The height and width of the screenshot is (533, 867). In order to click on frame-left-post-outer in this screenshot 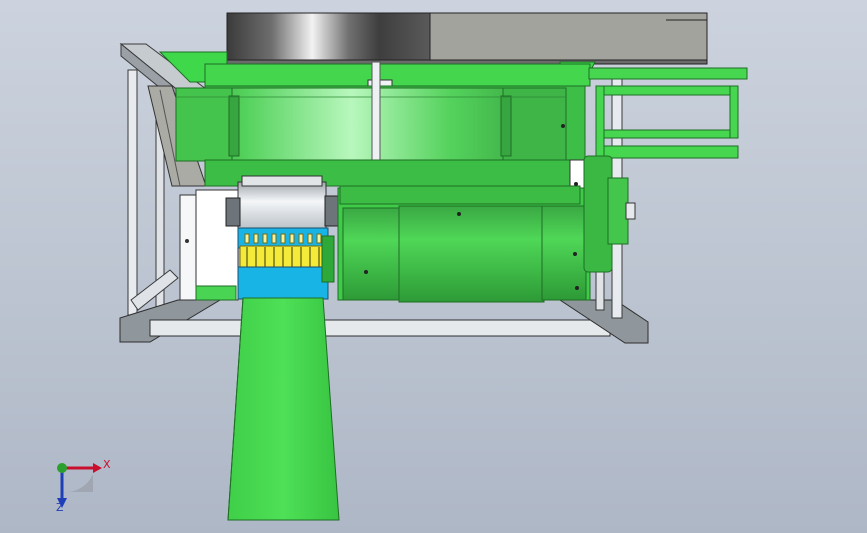, I will do `click(132, 192)`.